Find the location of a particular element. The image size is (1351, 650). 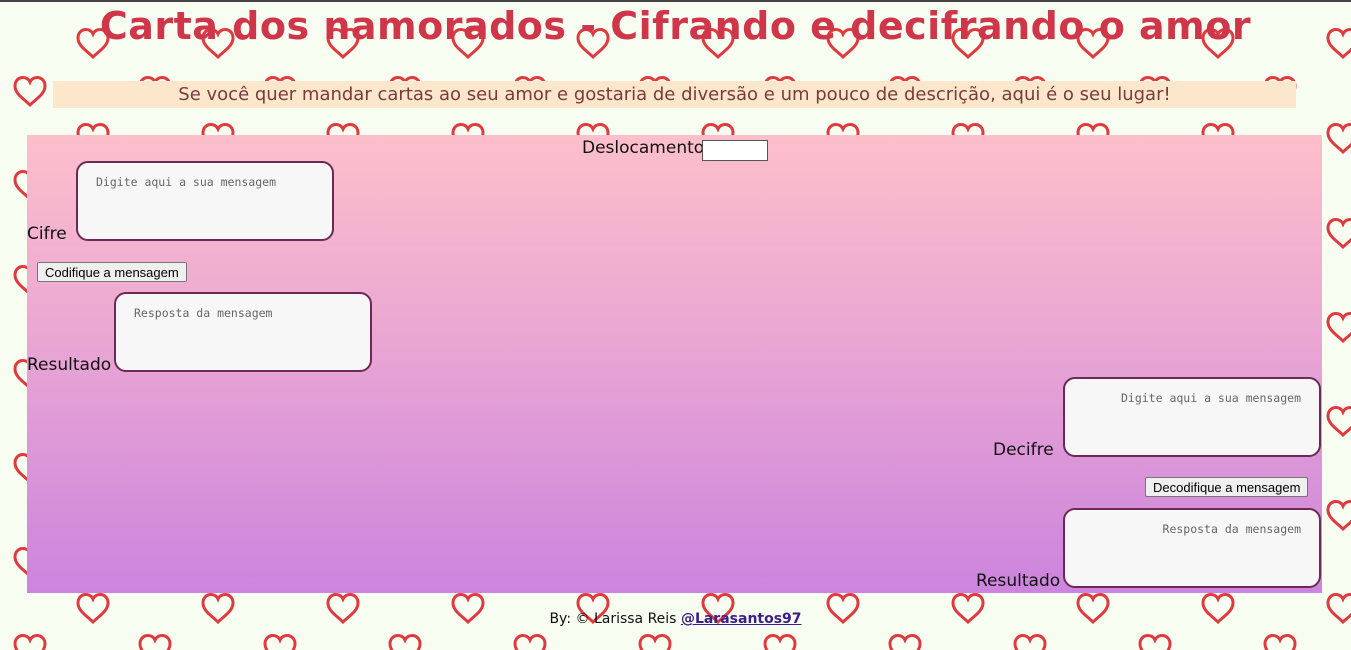

author-link: @Larasantos97 is located at coordinates (741, 619).